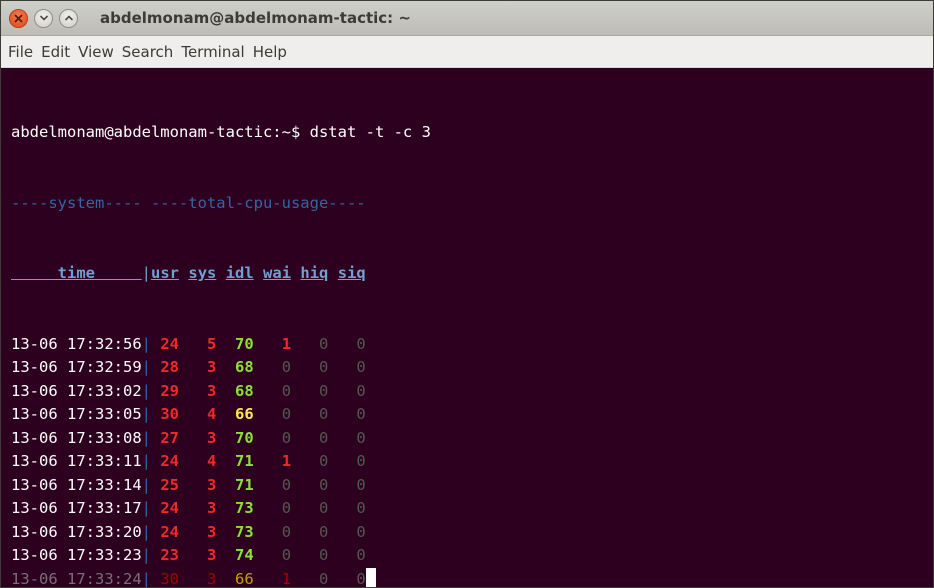 This screenshot has width=934, height=588. What do you see at coordinates (239, 273) in the screenshot?
I see `column-header-idl: idl` at bounding box center [239, 273].